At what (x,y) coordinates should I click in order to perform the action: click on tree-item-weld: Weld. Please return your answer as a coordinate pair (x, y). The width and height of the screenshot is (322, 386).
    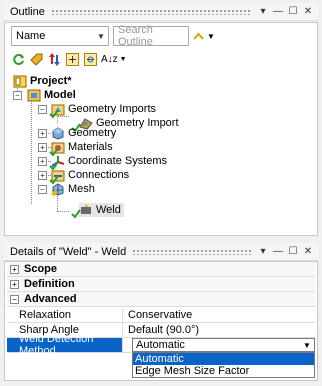
    Looking at the image, I should click on (101, 210).